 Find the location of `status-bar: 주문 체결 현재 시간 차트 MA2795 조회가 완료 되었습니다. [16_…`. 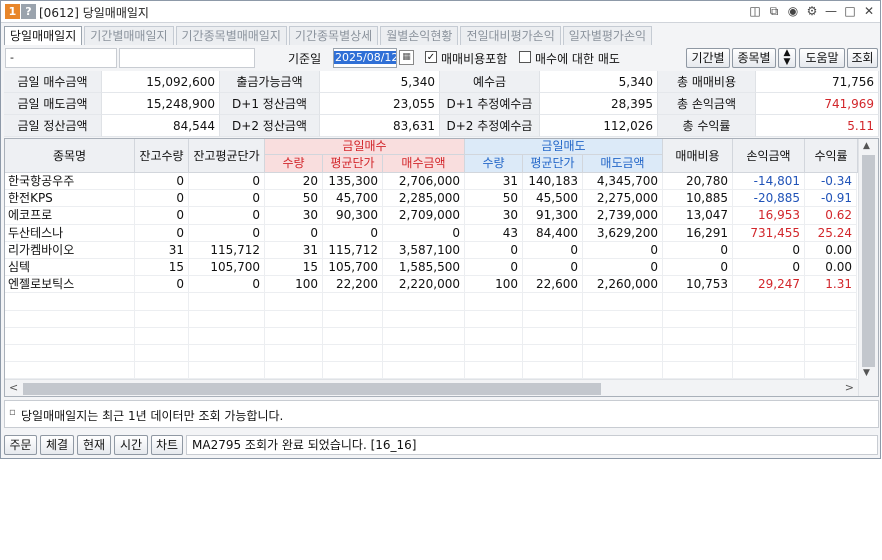

status-bar: 주문 체결 현재 시간 차트 MA2795 조회가 완료 되었습니다. [16_… is located at coordinates (441, 445).